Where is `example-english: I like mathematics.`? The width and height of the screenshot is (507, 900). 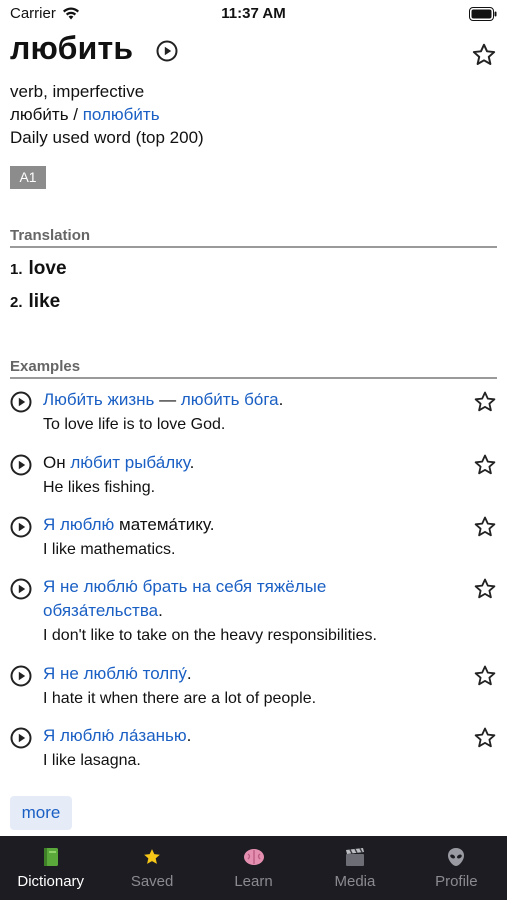 example-english: I like mathematics. is located at coordinates (109, 549).